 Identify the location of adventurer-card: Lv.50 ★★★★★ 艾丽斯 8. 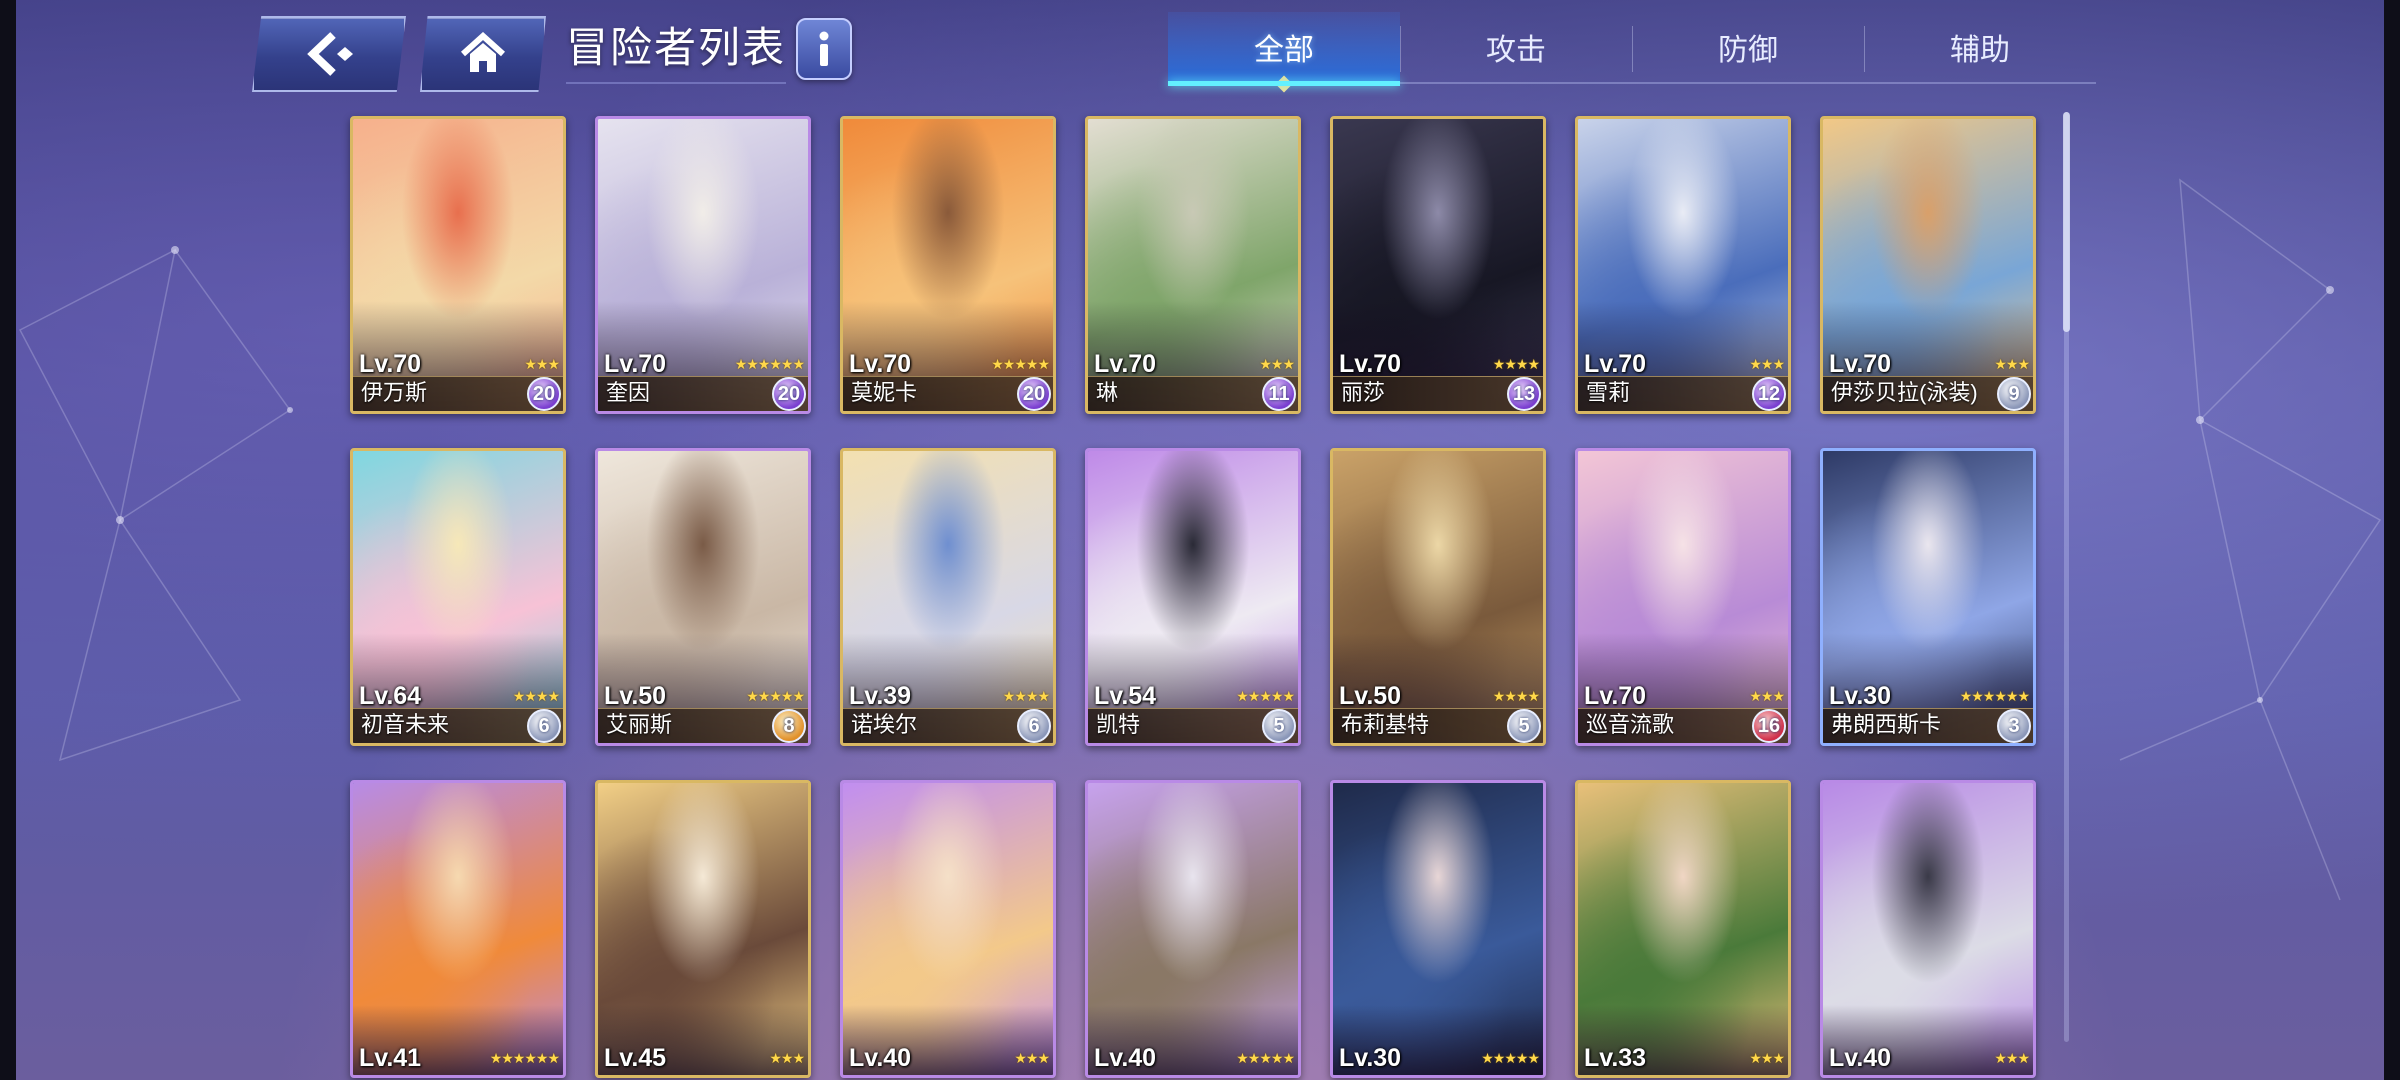
(703, 597).